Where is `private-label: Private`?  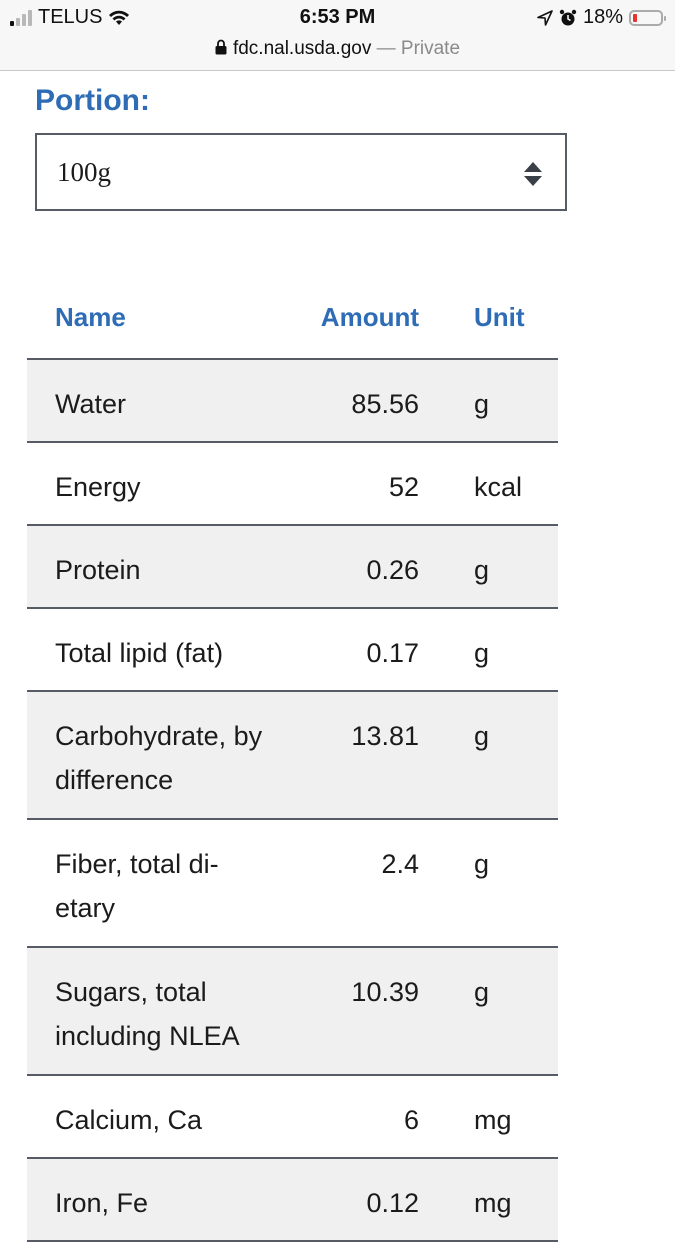
private-label: Private is located at coordinates (430, 48).